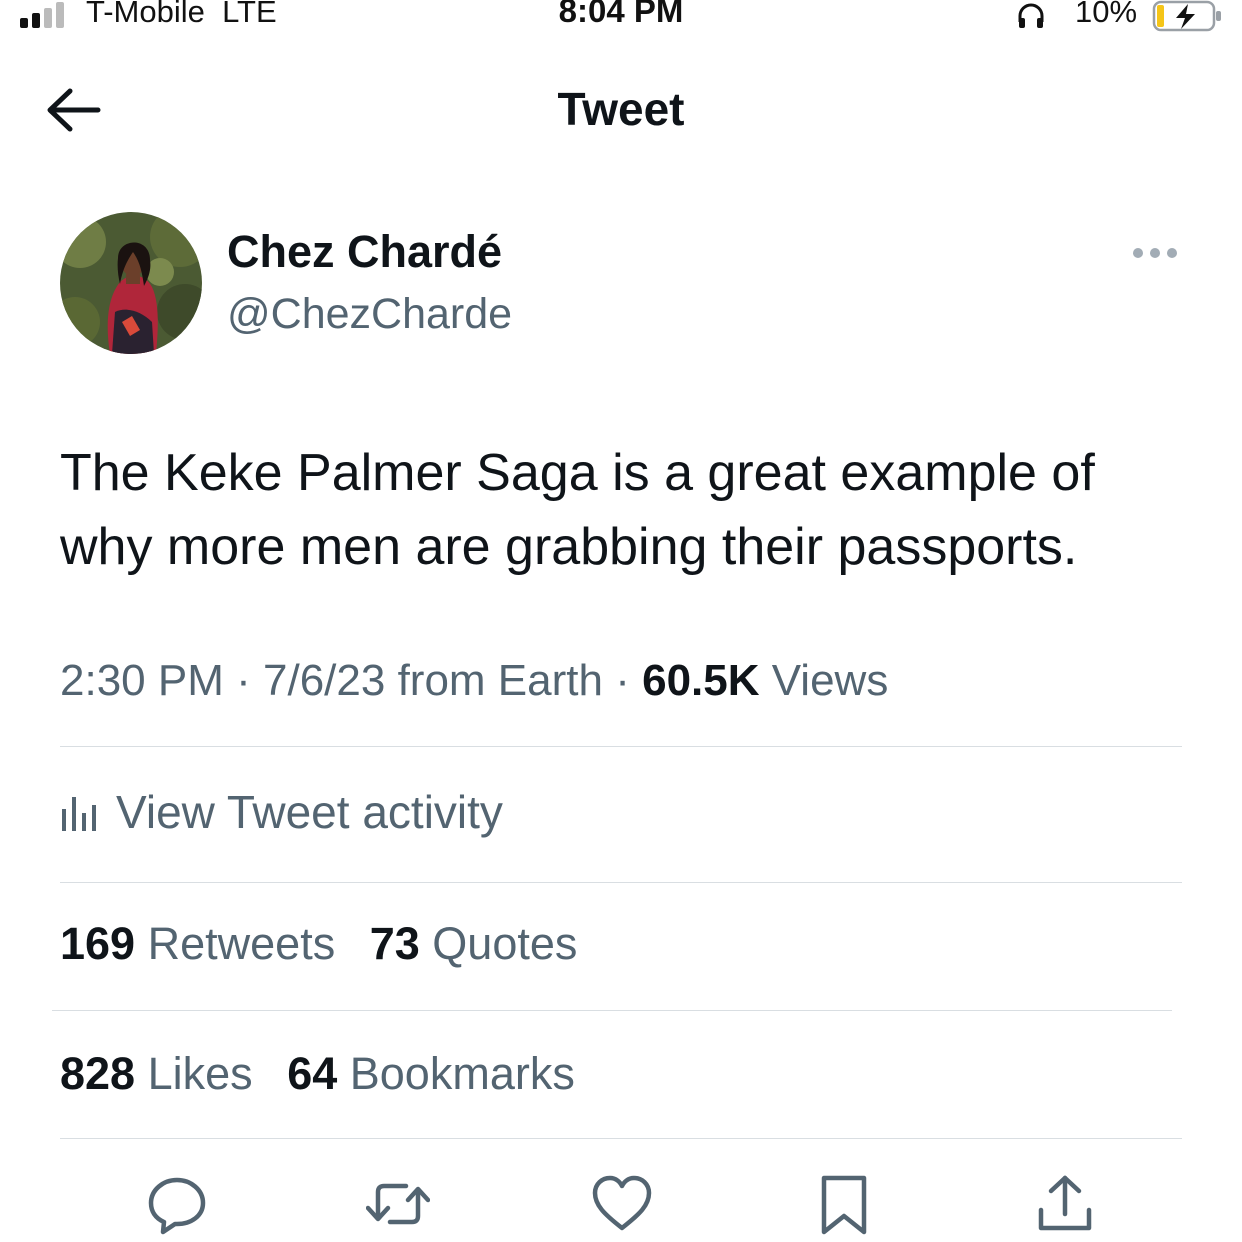 This screenshot has height=1242, width=1242. I want to click on retweets-label: Retweets, so click(241, 943).